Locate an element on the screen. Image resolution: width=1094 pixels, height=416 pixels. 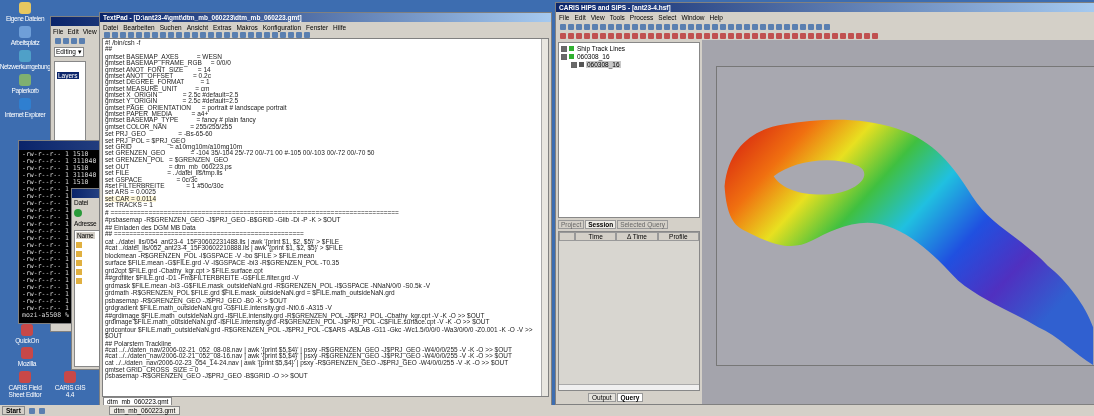
back-icon is located at coordinates (78, 213).